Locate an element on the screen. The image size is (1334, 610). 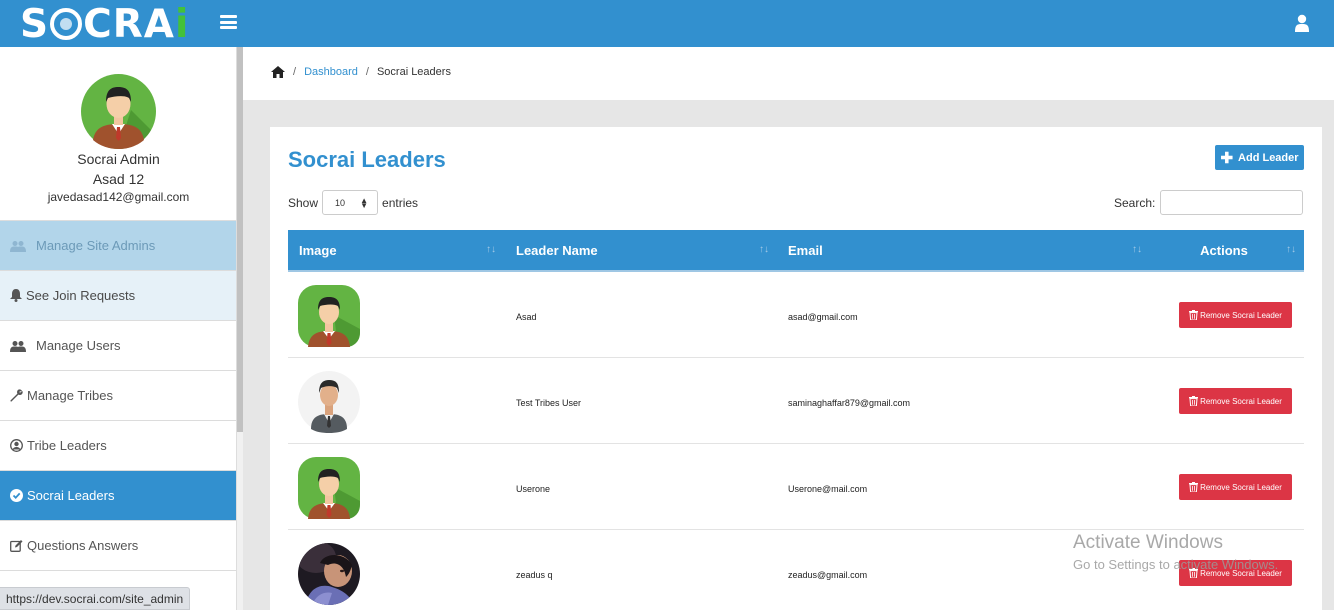
status-bar-url: https://dev.socrai.com/site_admin is located at coordinates (95, 598).